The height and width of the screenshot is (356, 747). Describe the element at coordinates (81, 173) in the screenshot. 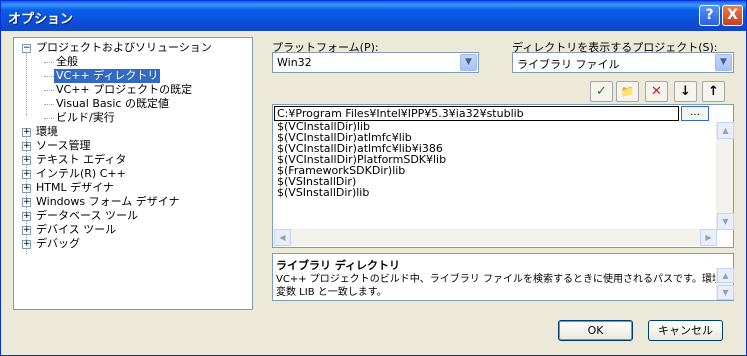

I see `tree-item-label: インテル(R) C++` at that location.